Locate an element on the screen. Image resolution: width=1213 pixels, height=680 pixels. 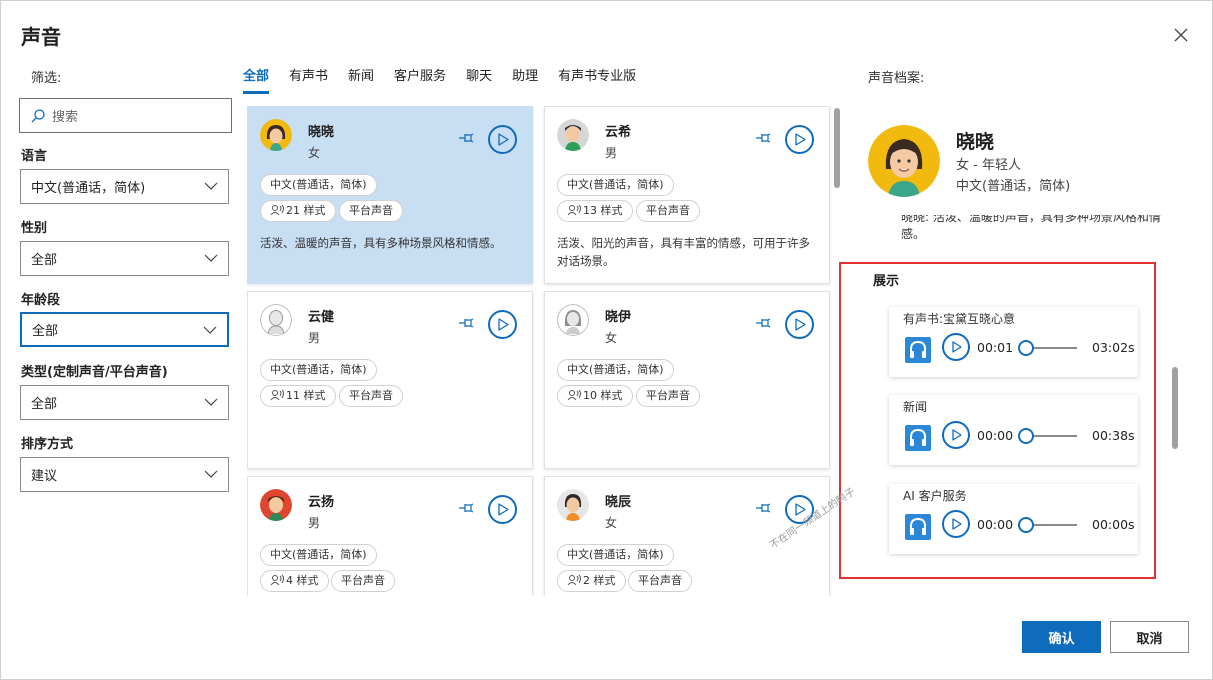
confirm-button: 确认 is located at coordinates (1061, 637).